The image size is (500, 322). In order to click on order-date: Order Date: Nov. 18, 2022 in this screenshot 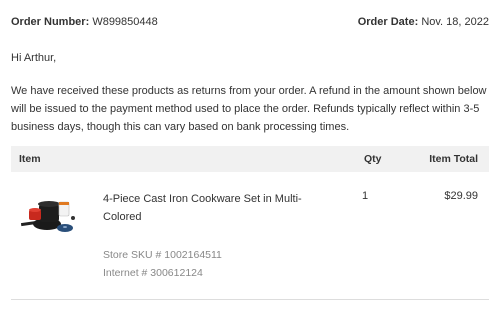, I will do `click(423, 22)`.